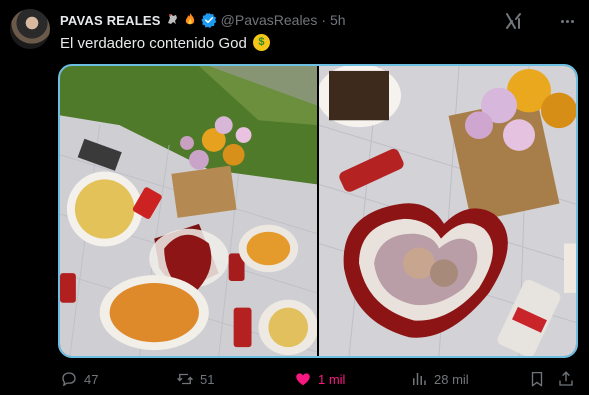 This screenshot has height=395, width=589. What do you see at coordinates (195, 379) in the screenshot?
I see `repost-button: 51` at bounding box center [195, 379].